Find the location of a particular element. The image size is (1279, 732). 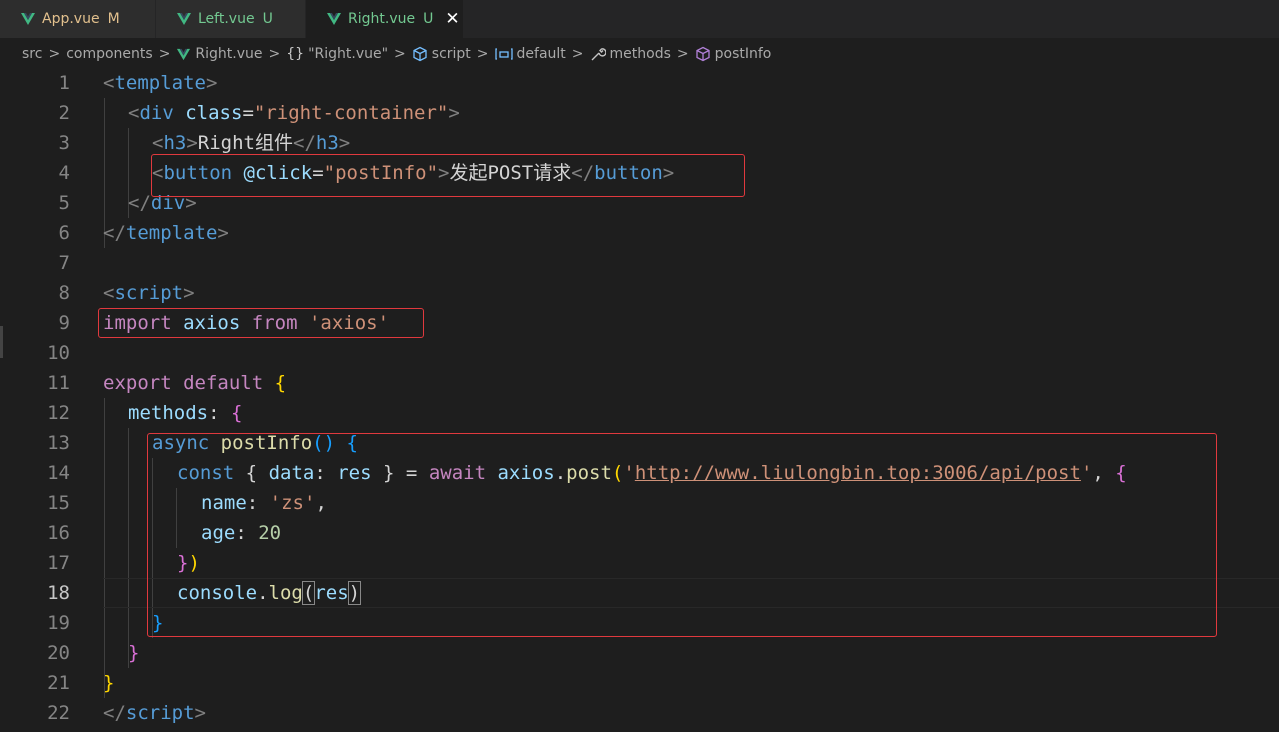

breadcrumb-script: script is located at coordinates (451, 54).